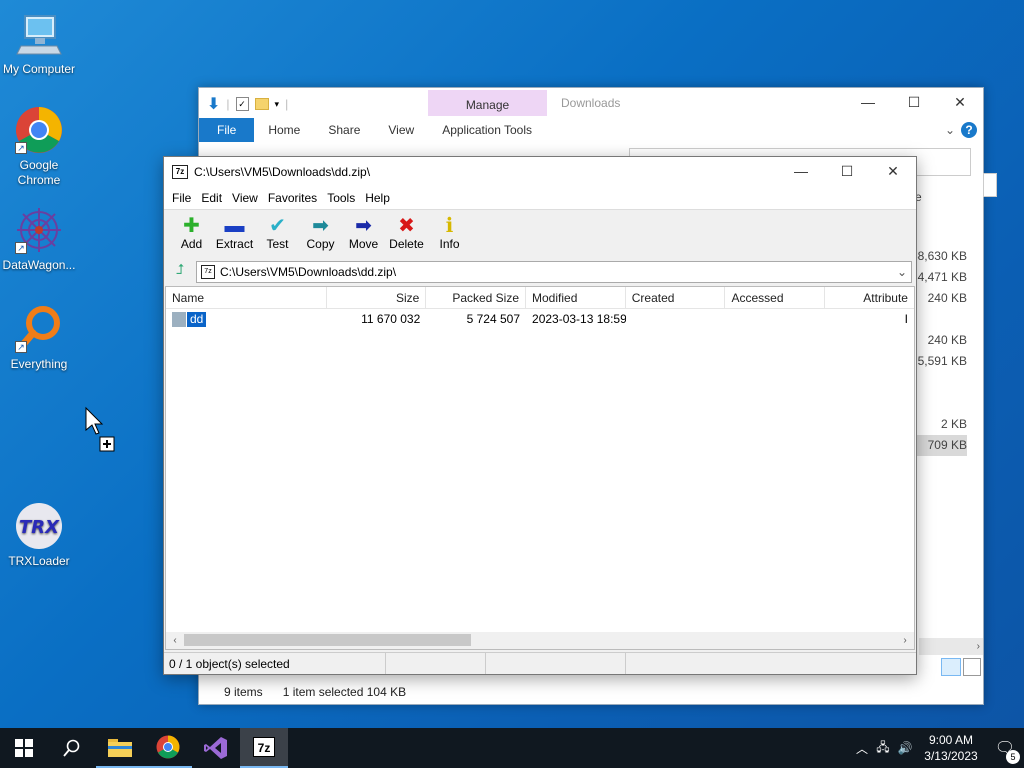 This screenshot has width=1024, height=768. Describe the element at coordinates (554, 272) in the screenshot. I see `address-input: 7z C:\Users\VM5\Downloads\dd.zip\ ⌄` at that location.